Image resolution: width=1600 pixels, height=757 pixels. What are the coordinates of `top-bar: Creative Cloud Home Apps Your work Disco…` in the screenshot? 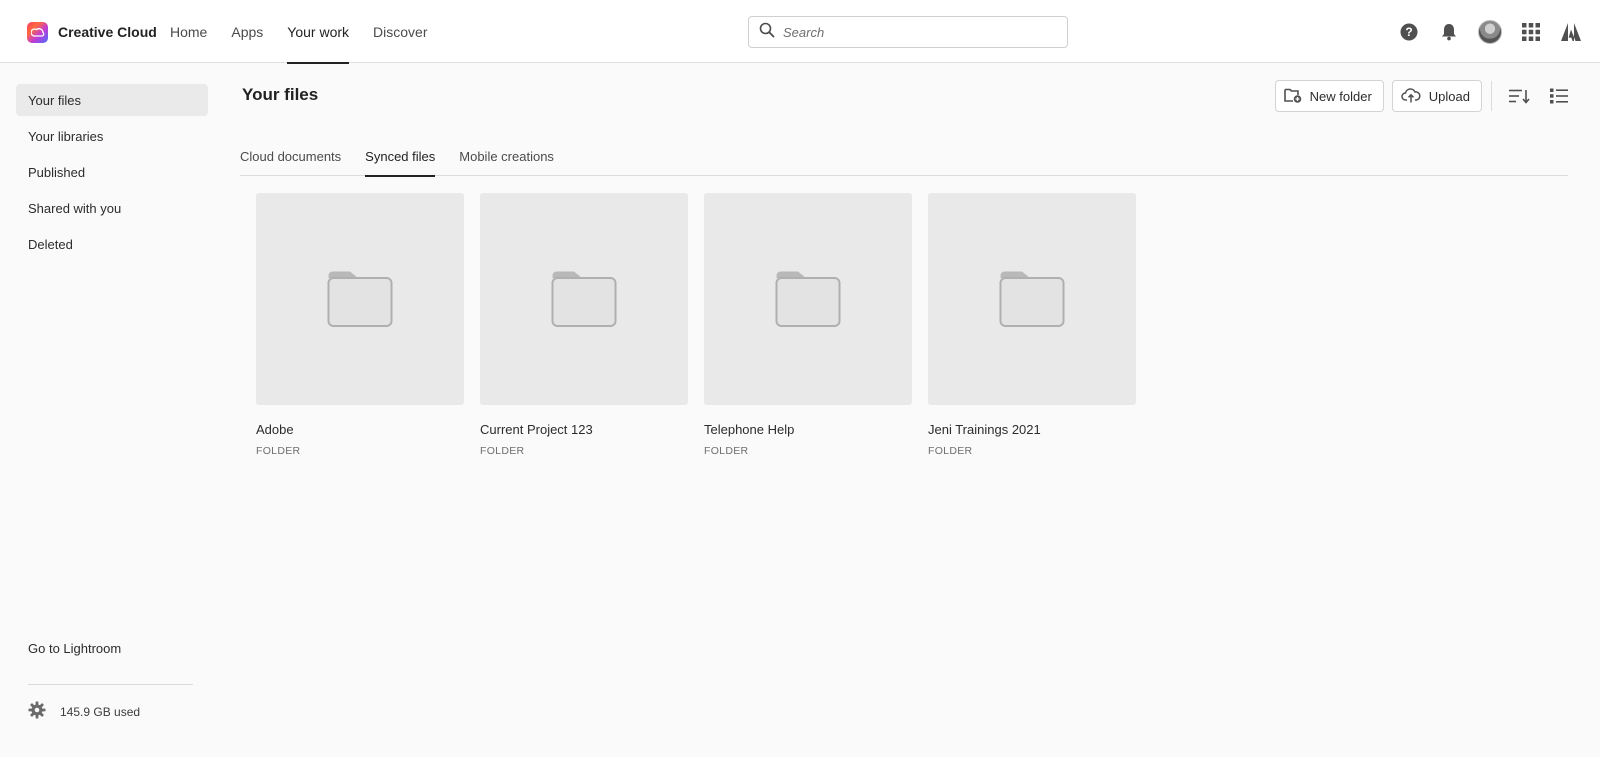 It's located at (800, 32).